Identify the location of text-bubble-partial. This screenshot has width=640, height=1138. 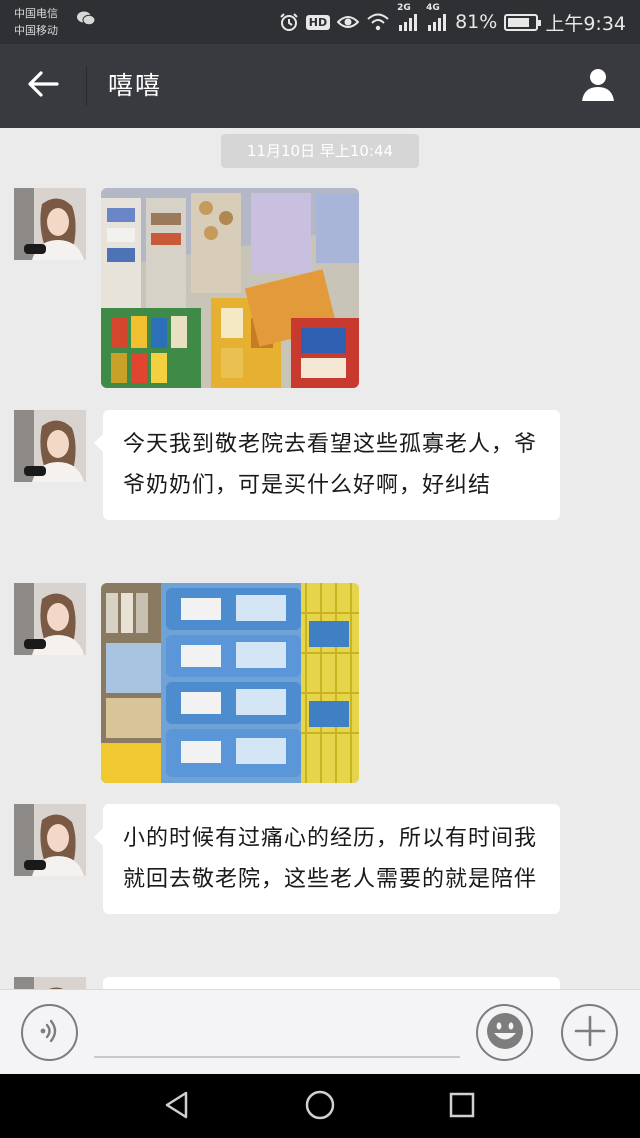
(331, 983).